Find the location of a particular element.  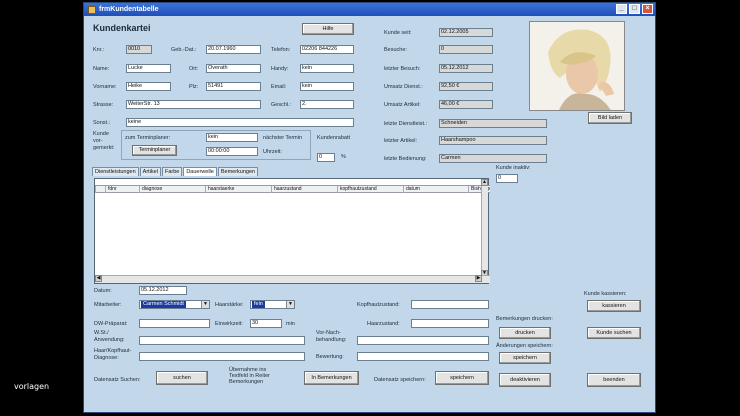

plz-field: 51491 is located at coordinates (233, 86).